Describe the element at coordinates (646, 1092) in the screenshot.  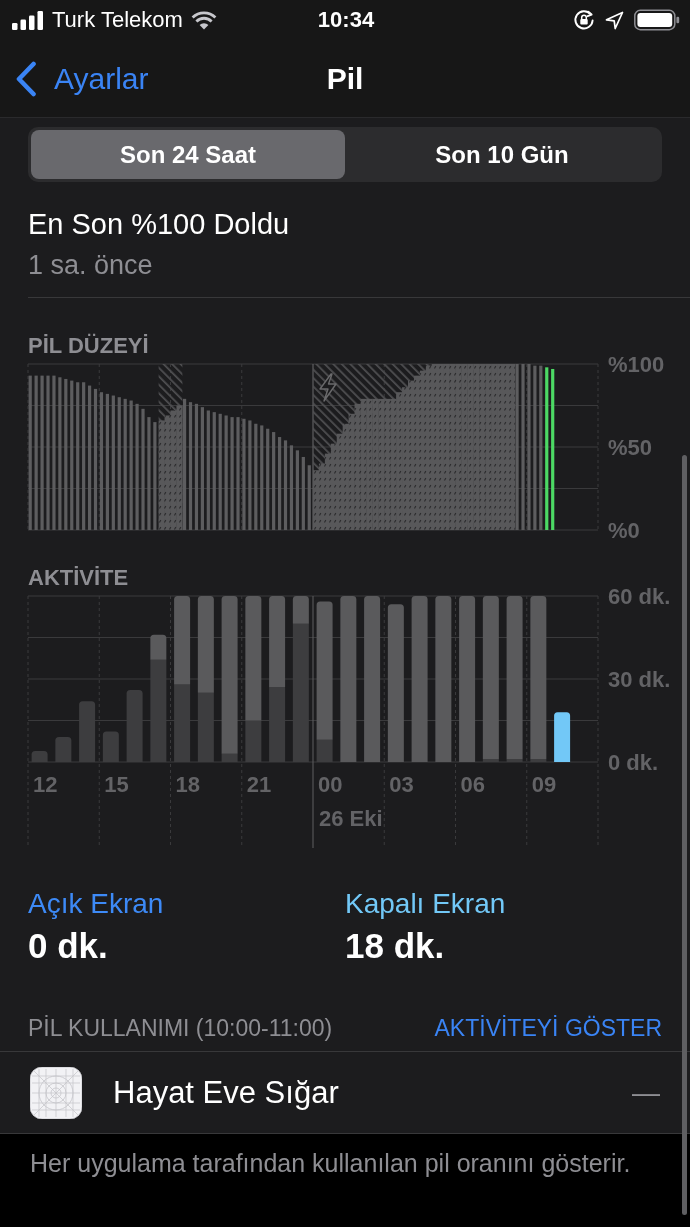
I see `usage-value: —` at that location.